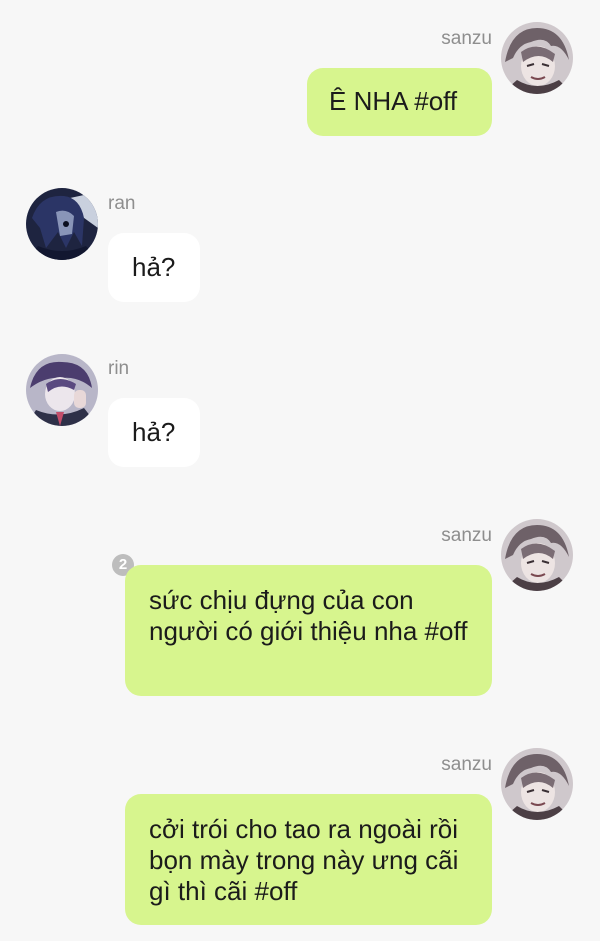 The image size is (600, 941). What do you see at coordinates (62, 224) in the screenshot?
I see `avatar-ran` at bounding box center [62, 224].